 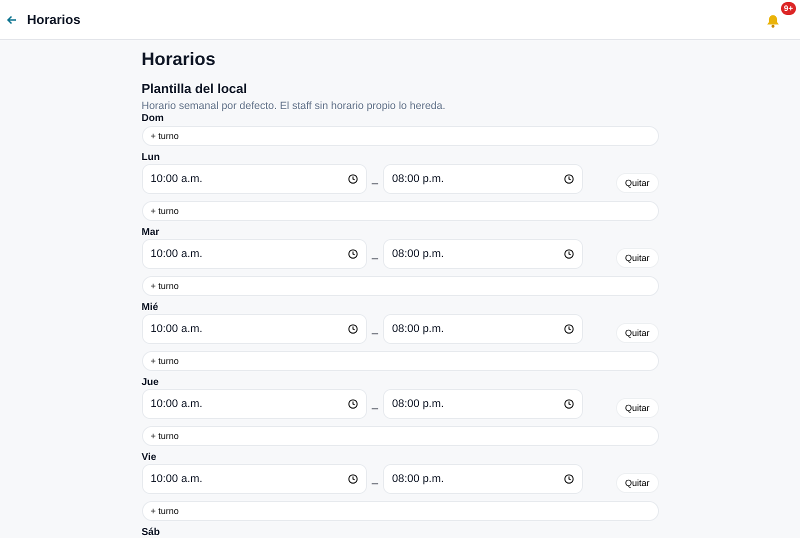 What do you see at coordinates (195, 89) in the screenshot?
I see `section-title: Plantilla del local` at bounding box center [195, 89].